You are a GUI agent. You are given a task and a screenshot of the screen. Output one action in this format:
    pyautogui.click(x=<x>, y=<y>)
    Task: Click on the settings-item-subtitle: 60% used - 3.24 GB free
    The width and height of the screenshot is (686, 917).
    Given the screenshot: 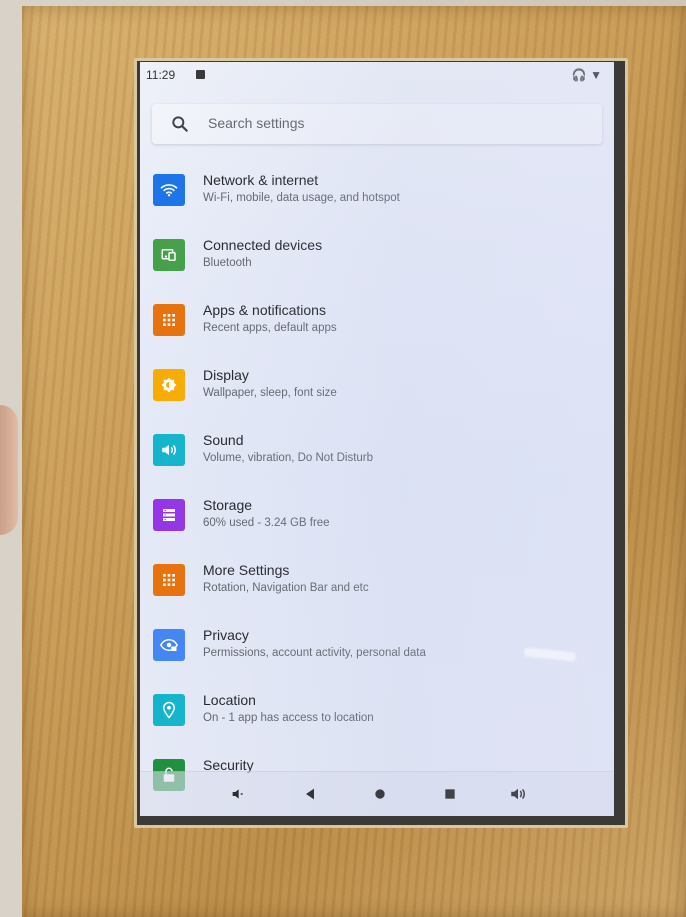 What is the action you would take?
    pyautogui.click(x=266, y=523)
    